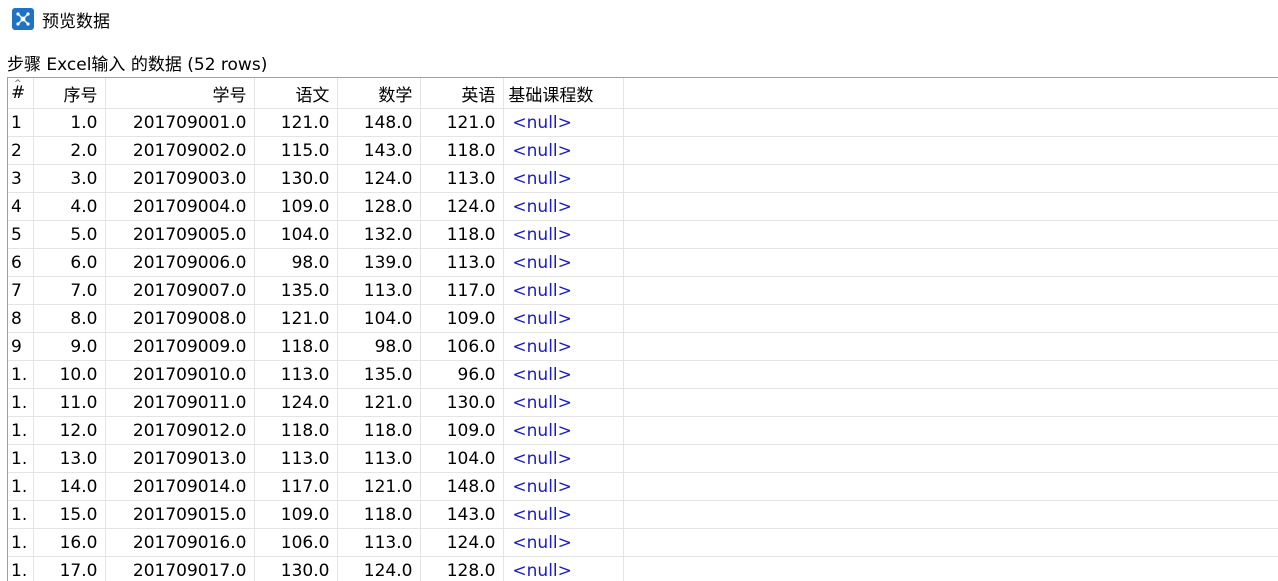 This screenshot has width=1278, height=581. What do you see at coordinates (180, 431) in the screenshot?
I see `cell-student-id: 201709012.0` at bounding box center [180, 431].